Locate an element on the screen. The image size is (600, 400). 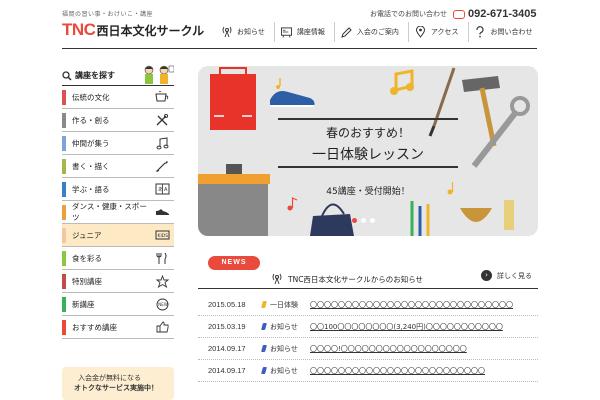
news-badge: NEWS is located at coordinates (234, 263).